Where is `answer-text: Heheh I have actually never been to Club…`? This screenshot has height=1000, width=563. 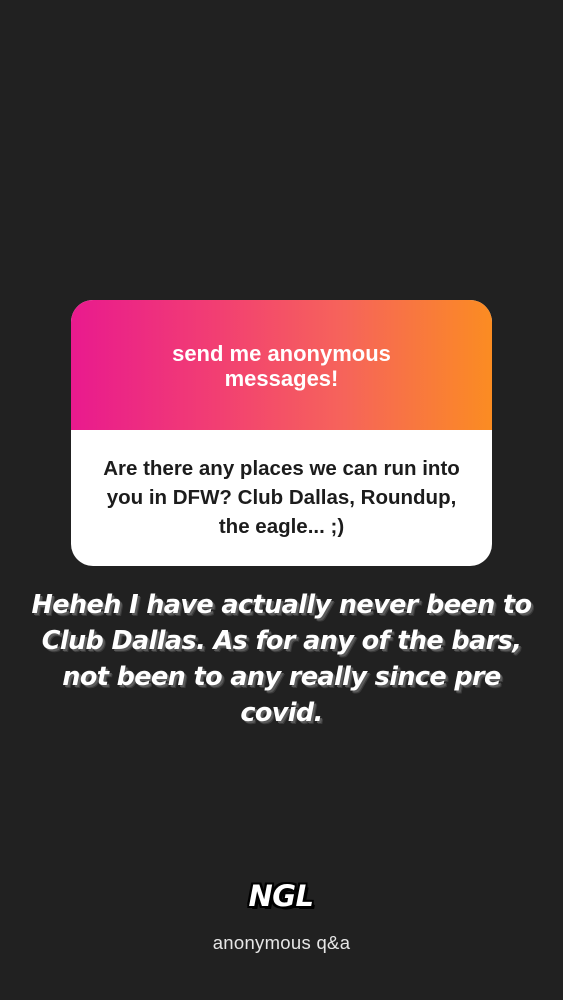
answer-text: Heheh I have actually never been to Club… is located at coordinates (282, 659).